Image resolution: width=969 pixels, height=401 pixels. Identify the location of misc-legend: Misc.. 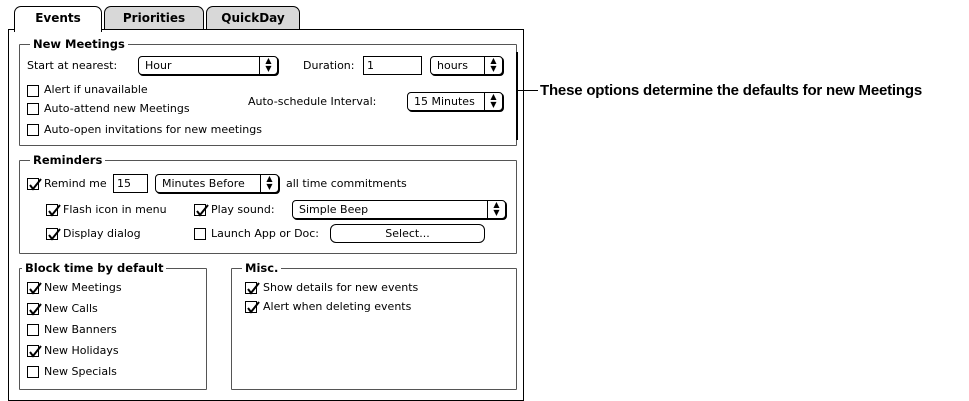
(262, 268).